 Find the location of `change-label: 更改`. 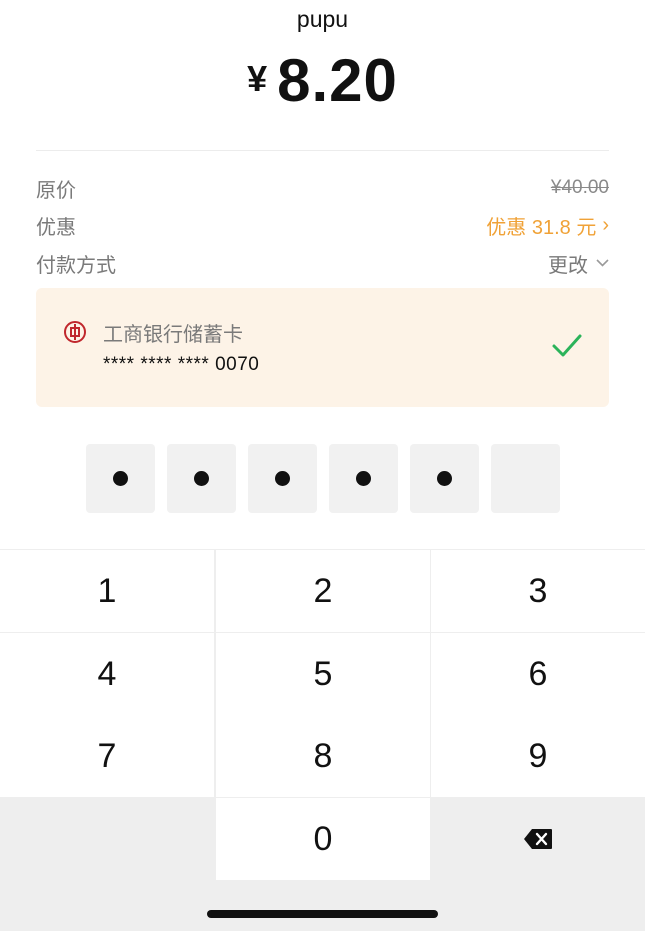

change-label: 更改 is located at coordinates (568, 265).